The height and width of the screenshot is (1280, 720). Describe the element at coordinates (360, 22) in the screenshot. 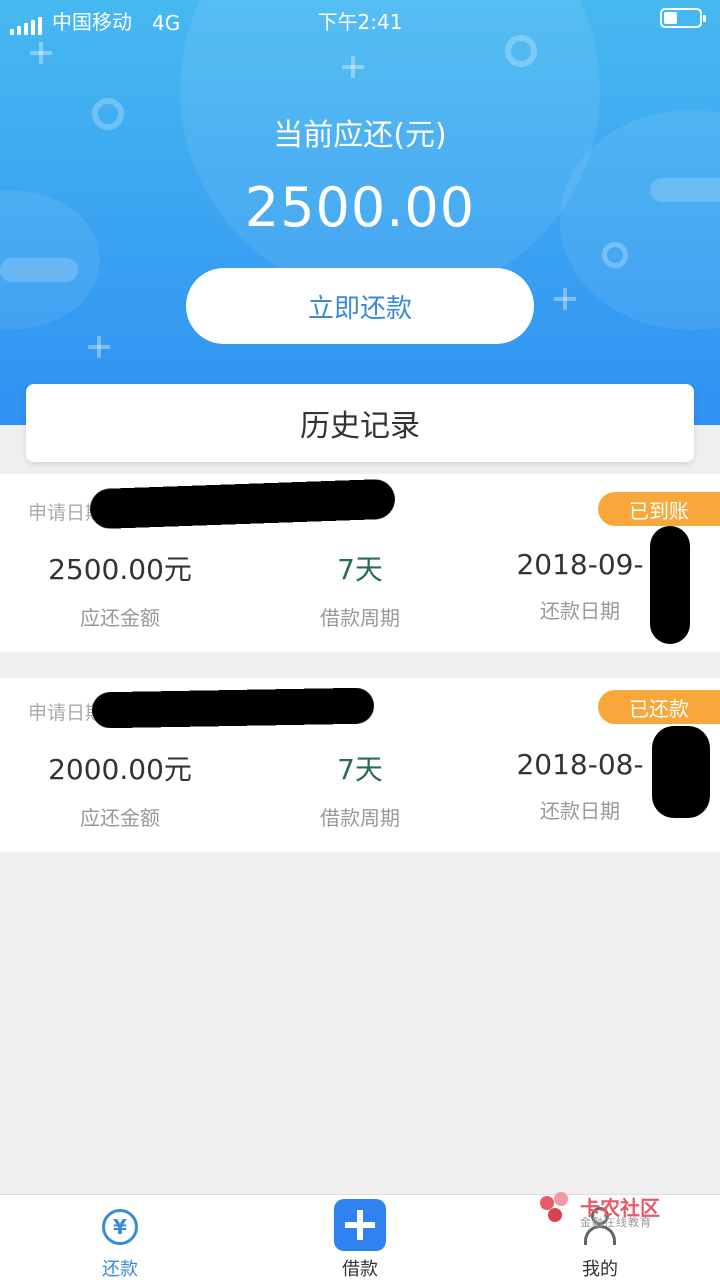

I see `status-time: 下午2:41` at that location.